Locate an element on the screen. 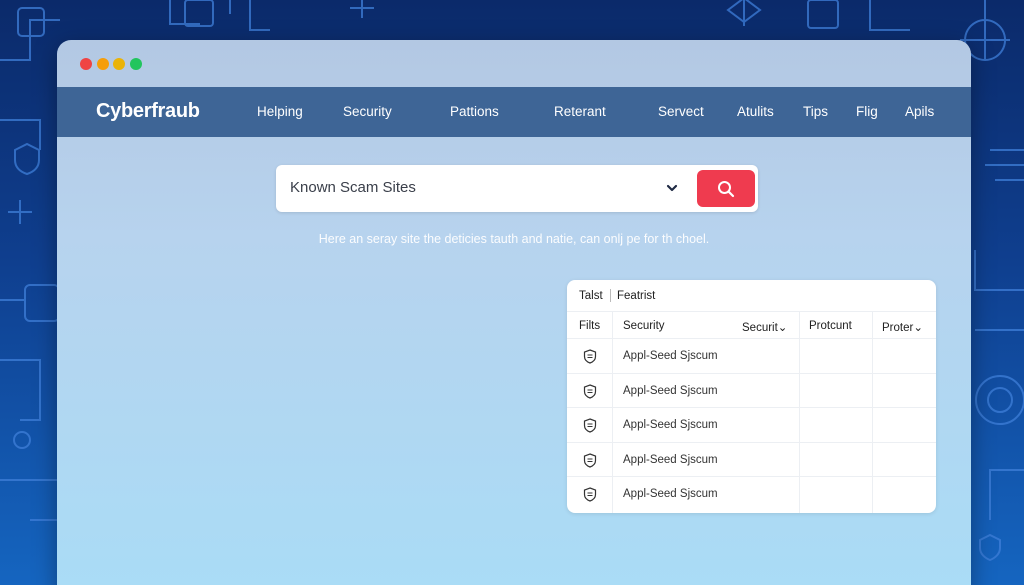 This screenshot has height=585, width=1024. maximize-button is located at coordinates (136, 64).